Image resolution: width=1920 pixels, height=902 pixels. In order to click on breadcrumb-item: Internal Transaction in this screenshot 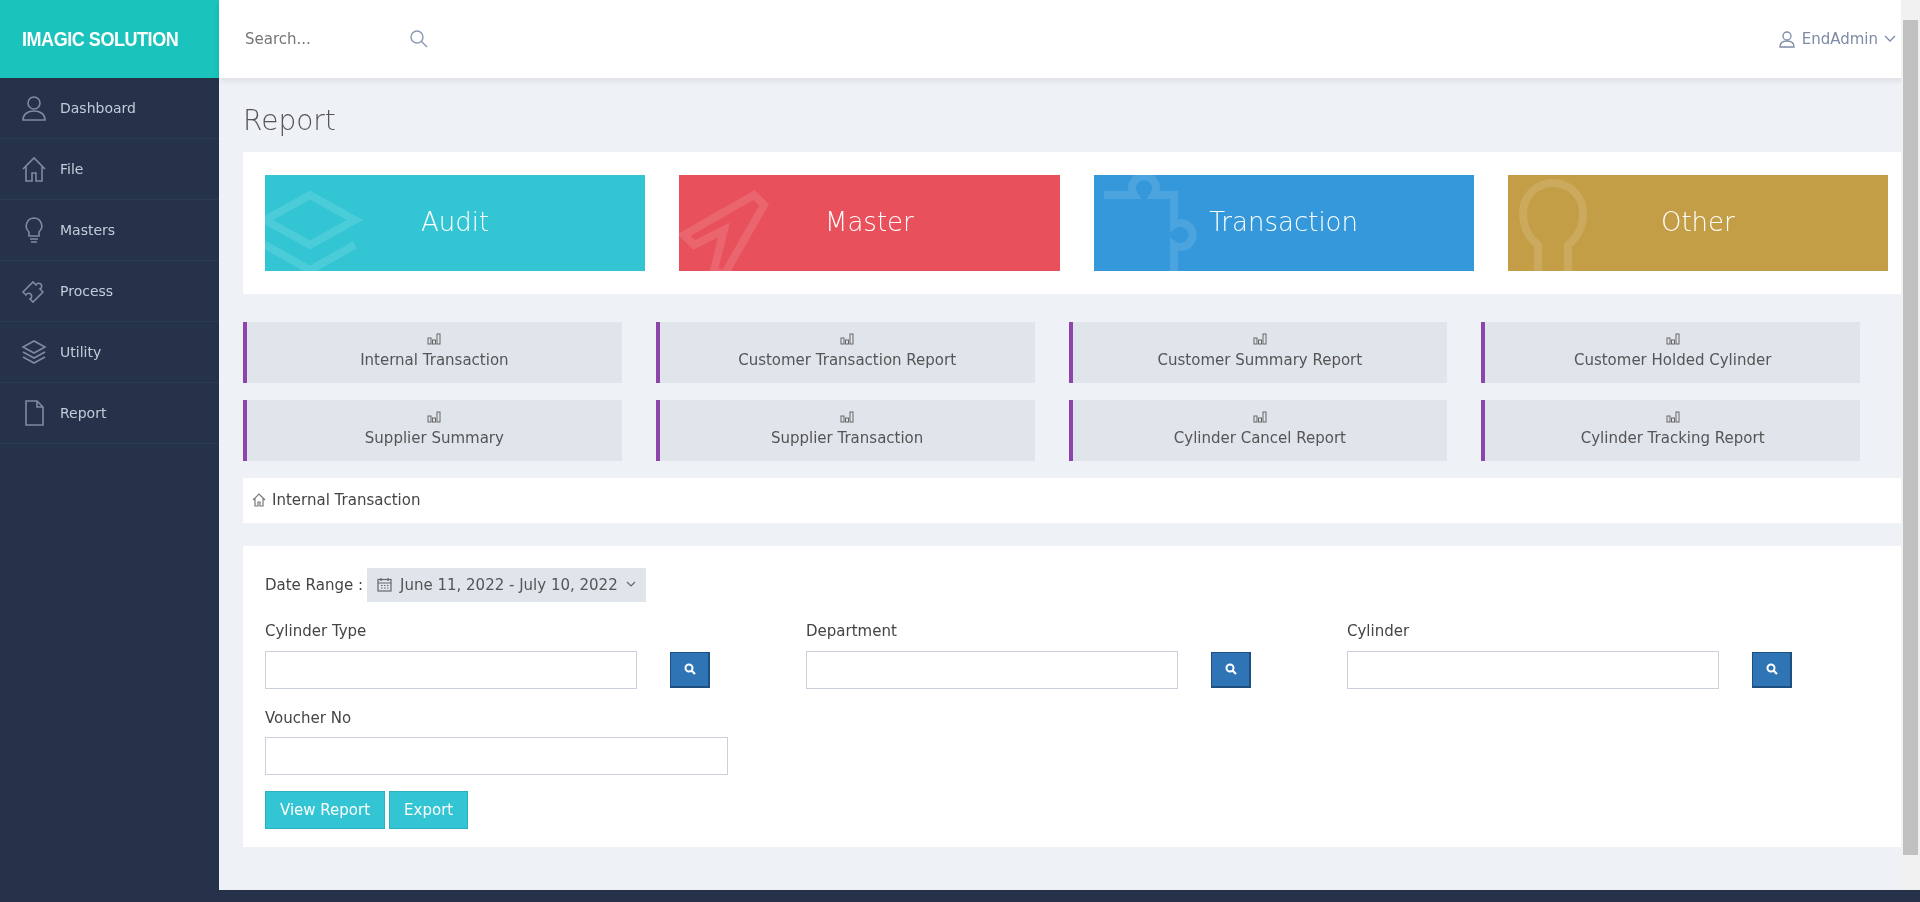, I will do `click(346, 500)`.